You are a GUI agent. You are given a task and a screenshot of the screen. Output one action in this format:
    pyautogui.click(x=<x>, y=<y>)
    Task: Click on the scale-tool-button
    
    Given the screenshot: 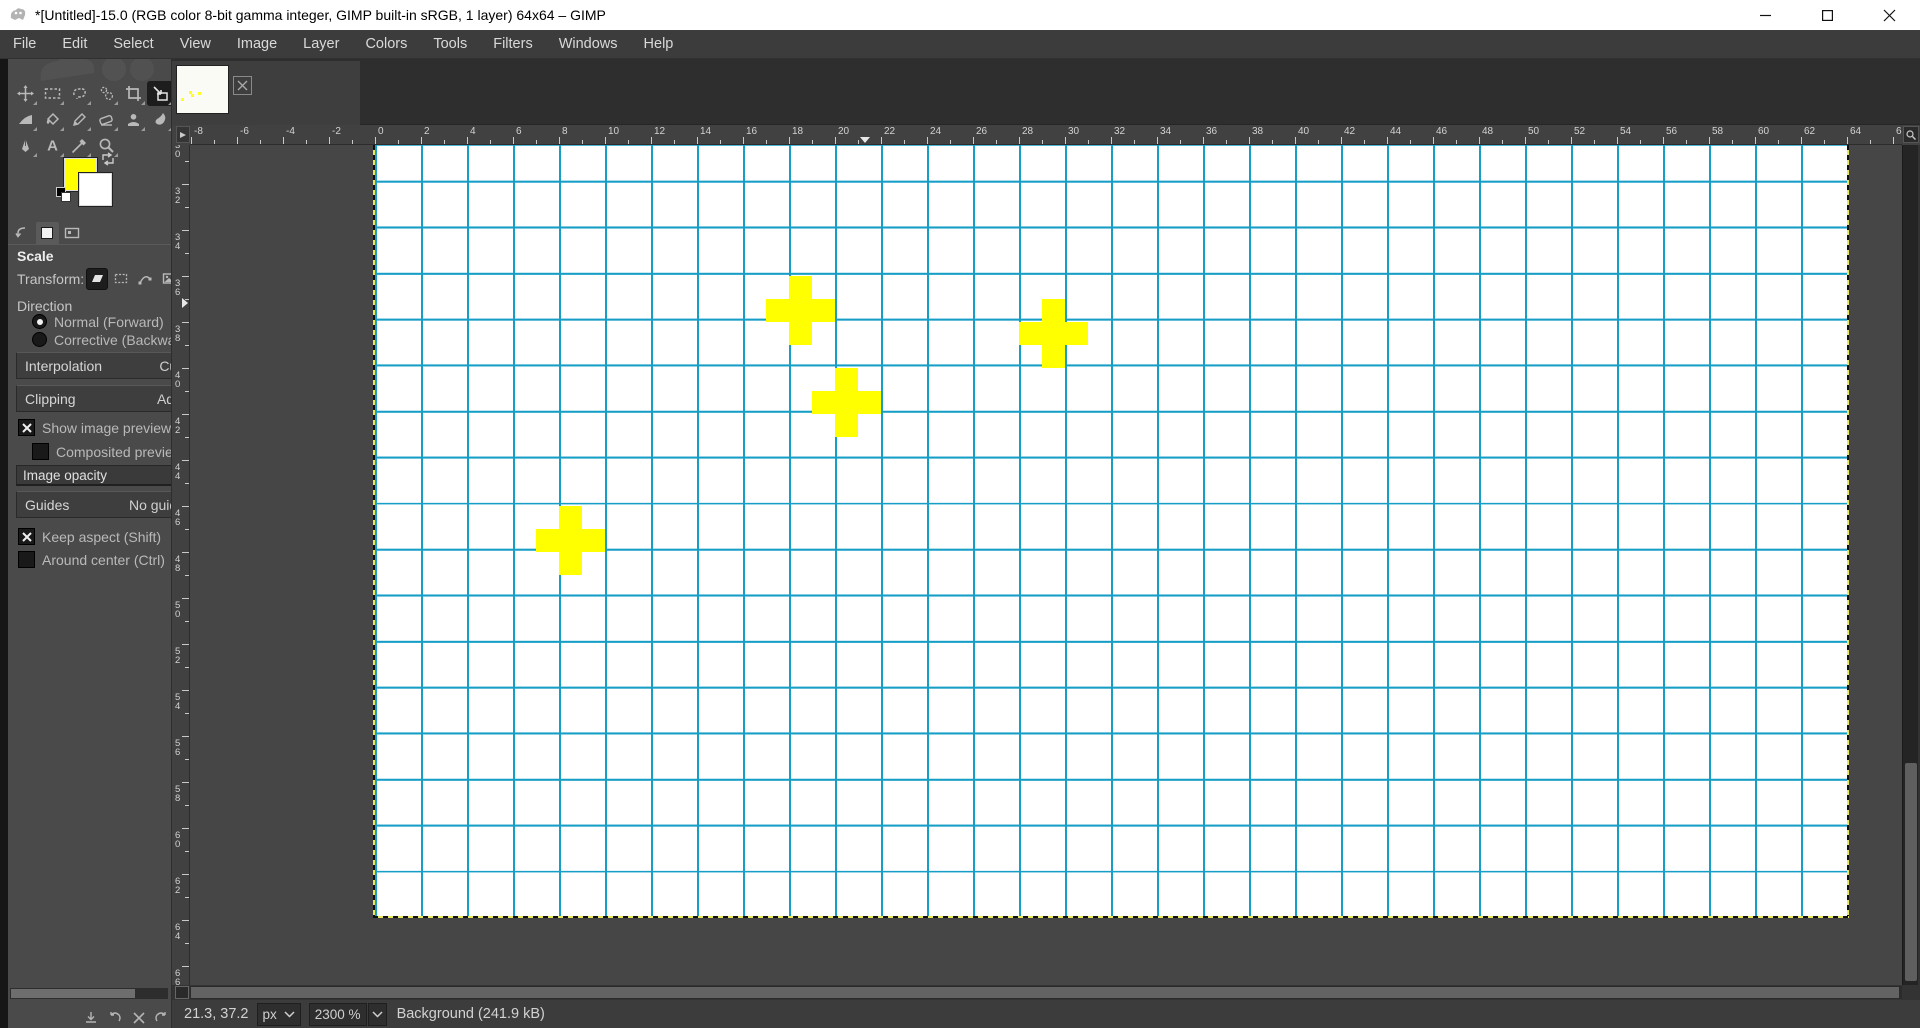 What is the action you would take?
    pyautogui.click(x=159, y=93)
    